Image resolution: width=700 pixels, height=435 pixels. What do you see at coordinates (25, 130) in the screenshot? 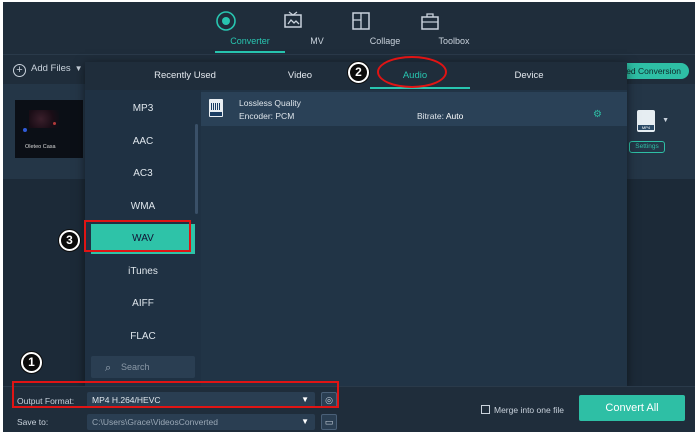
I see `thumbnail-light-blue` at bounding box center [25, 130].